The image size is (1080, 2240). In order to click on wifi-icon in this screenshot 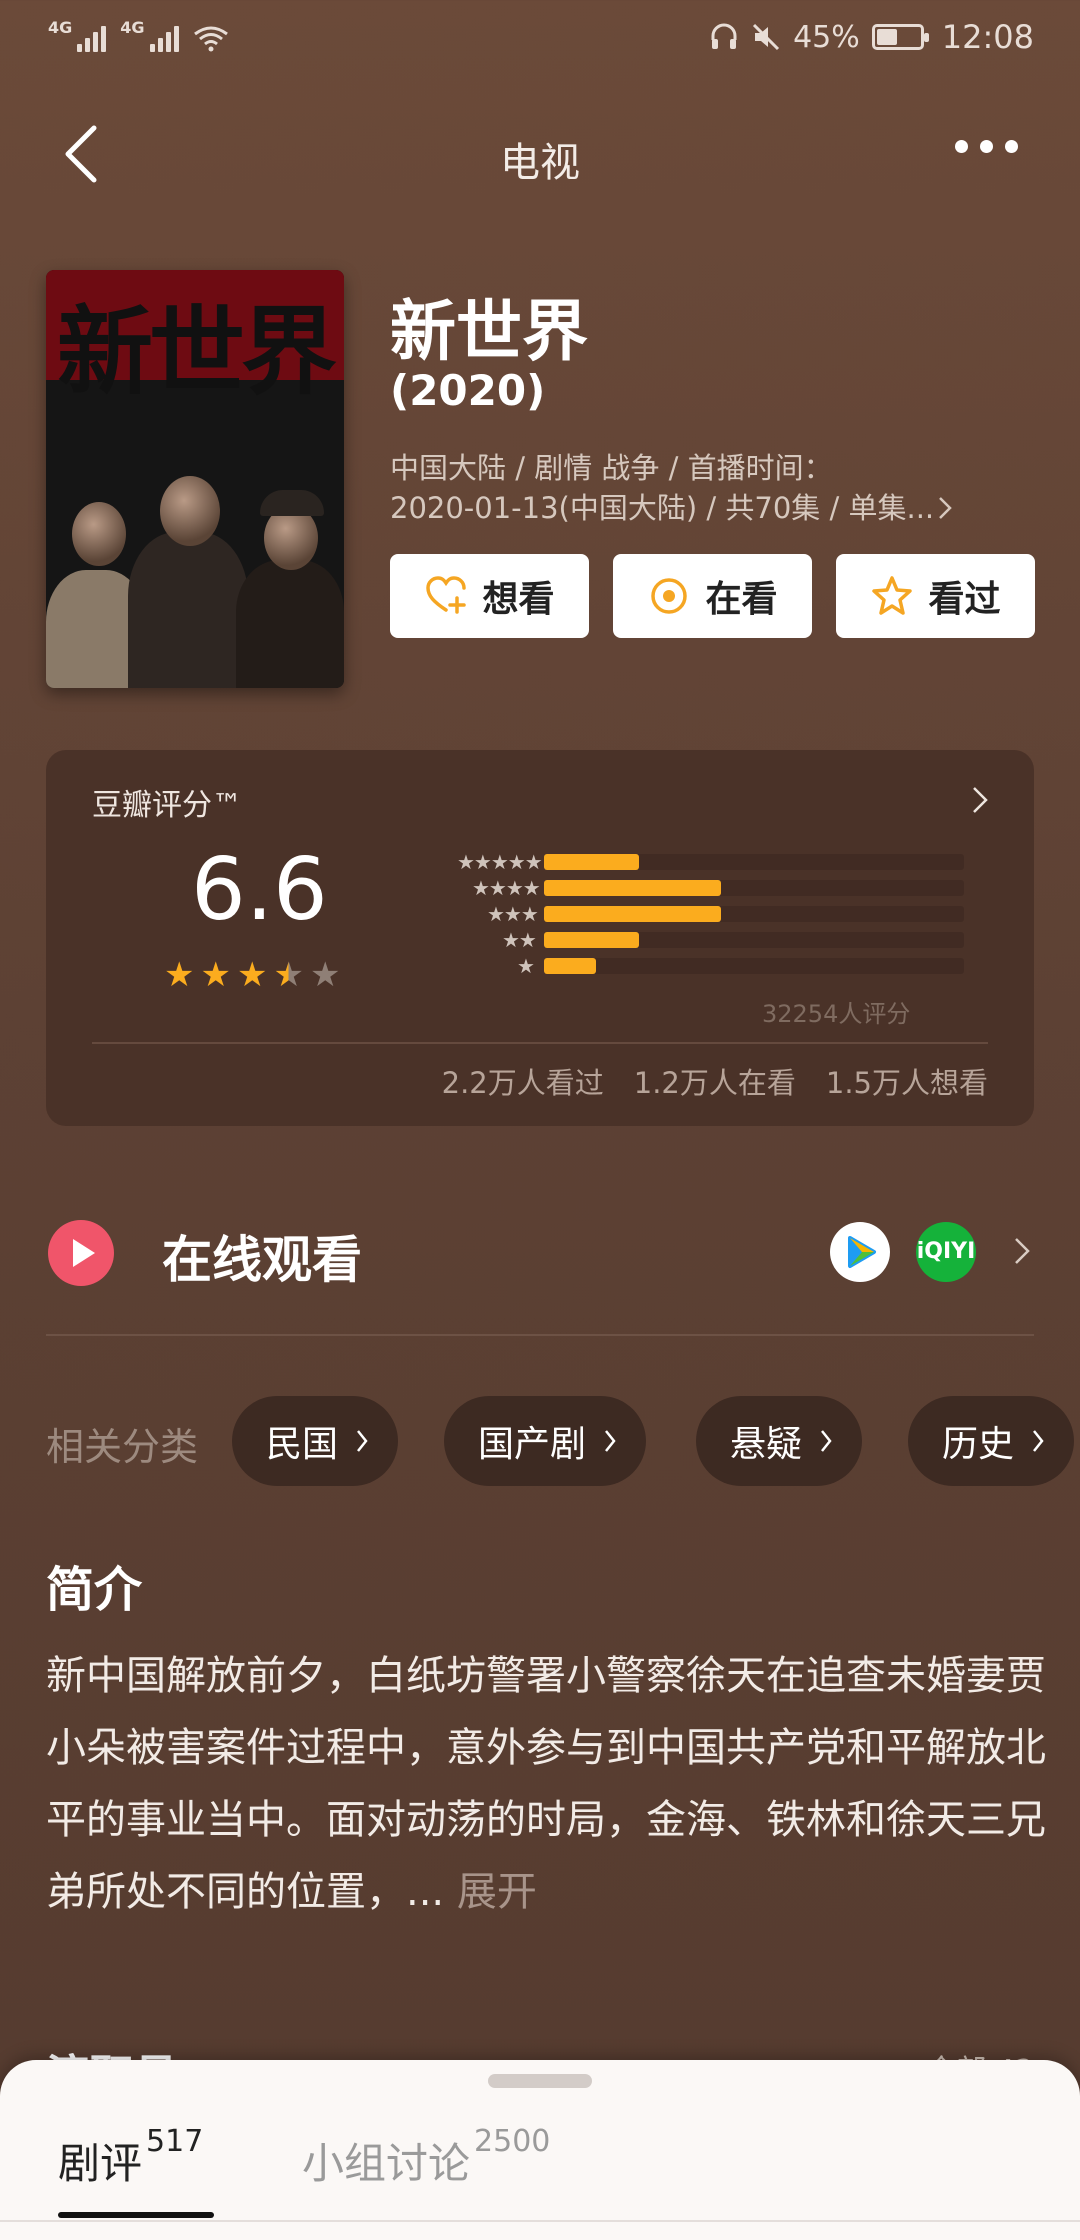, I will do `click(210, 39)`.